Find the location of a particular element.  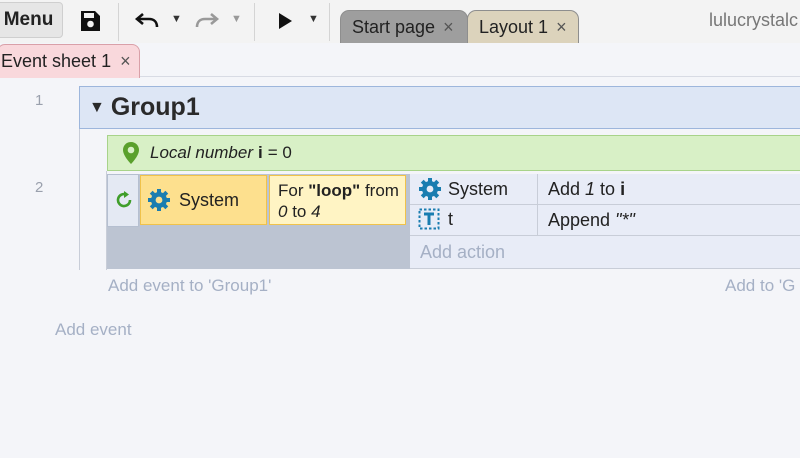

action-object-name: System is located at coordinates (478, 188).